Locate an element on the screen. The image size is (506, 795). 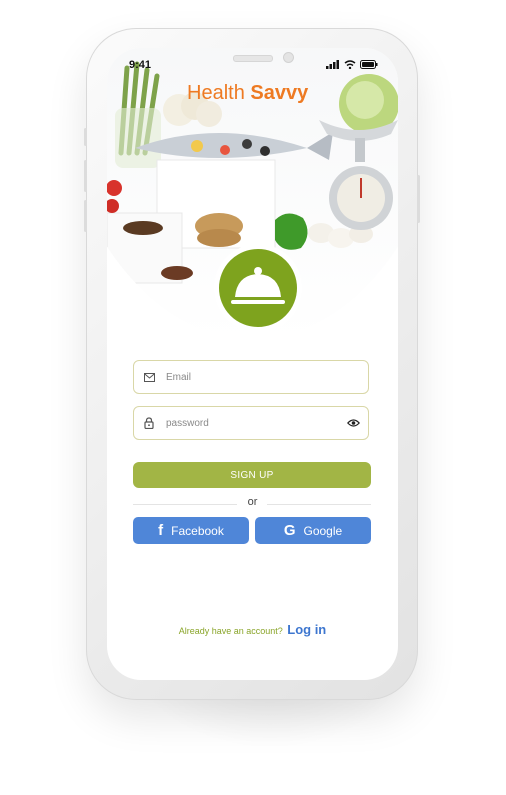
lock-icon is located at coordinates (149, 423).